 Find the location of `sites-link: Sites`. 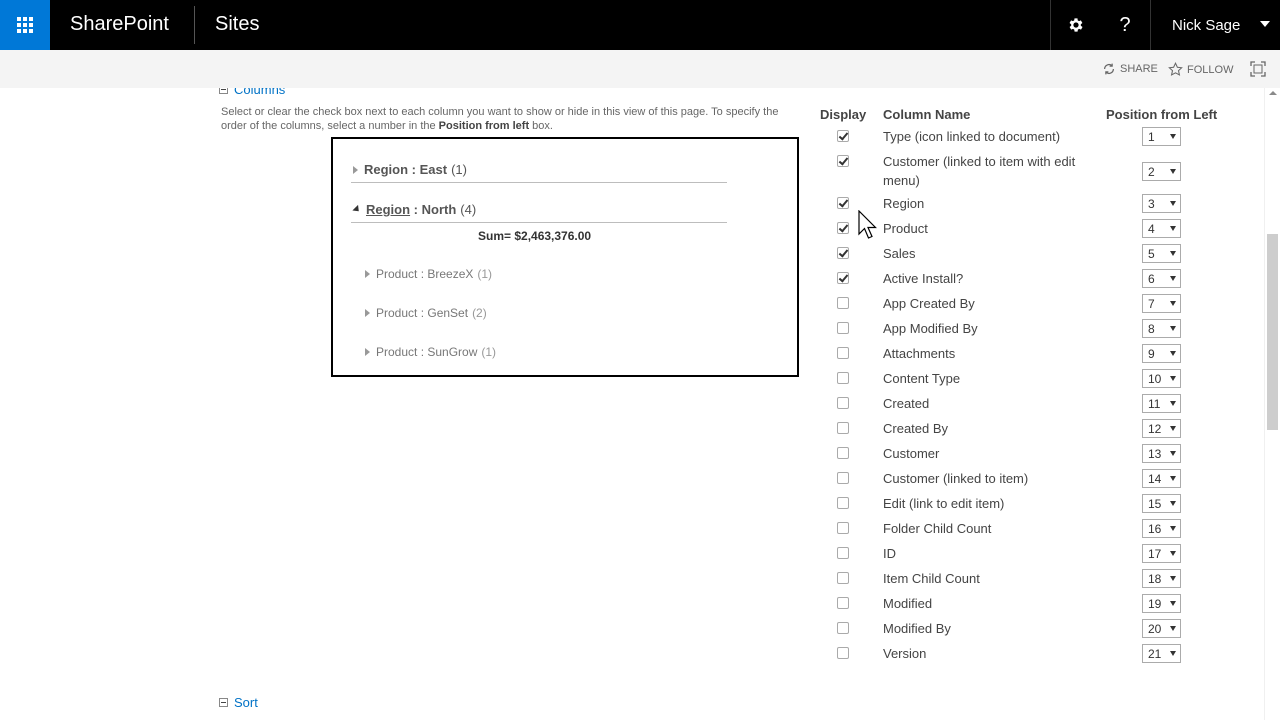

sites-link: Sites is located at coordinates (237, 24).